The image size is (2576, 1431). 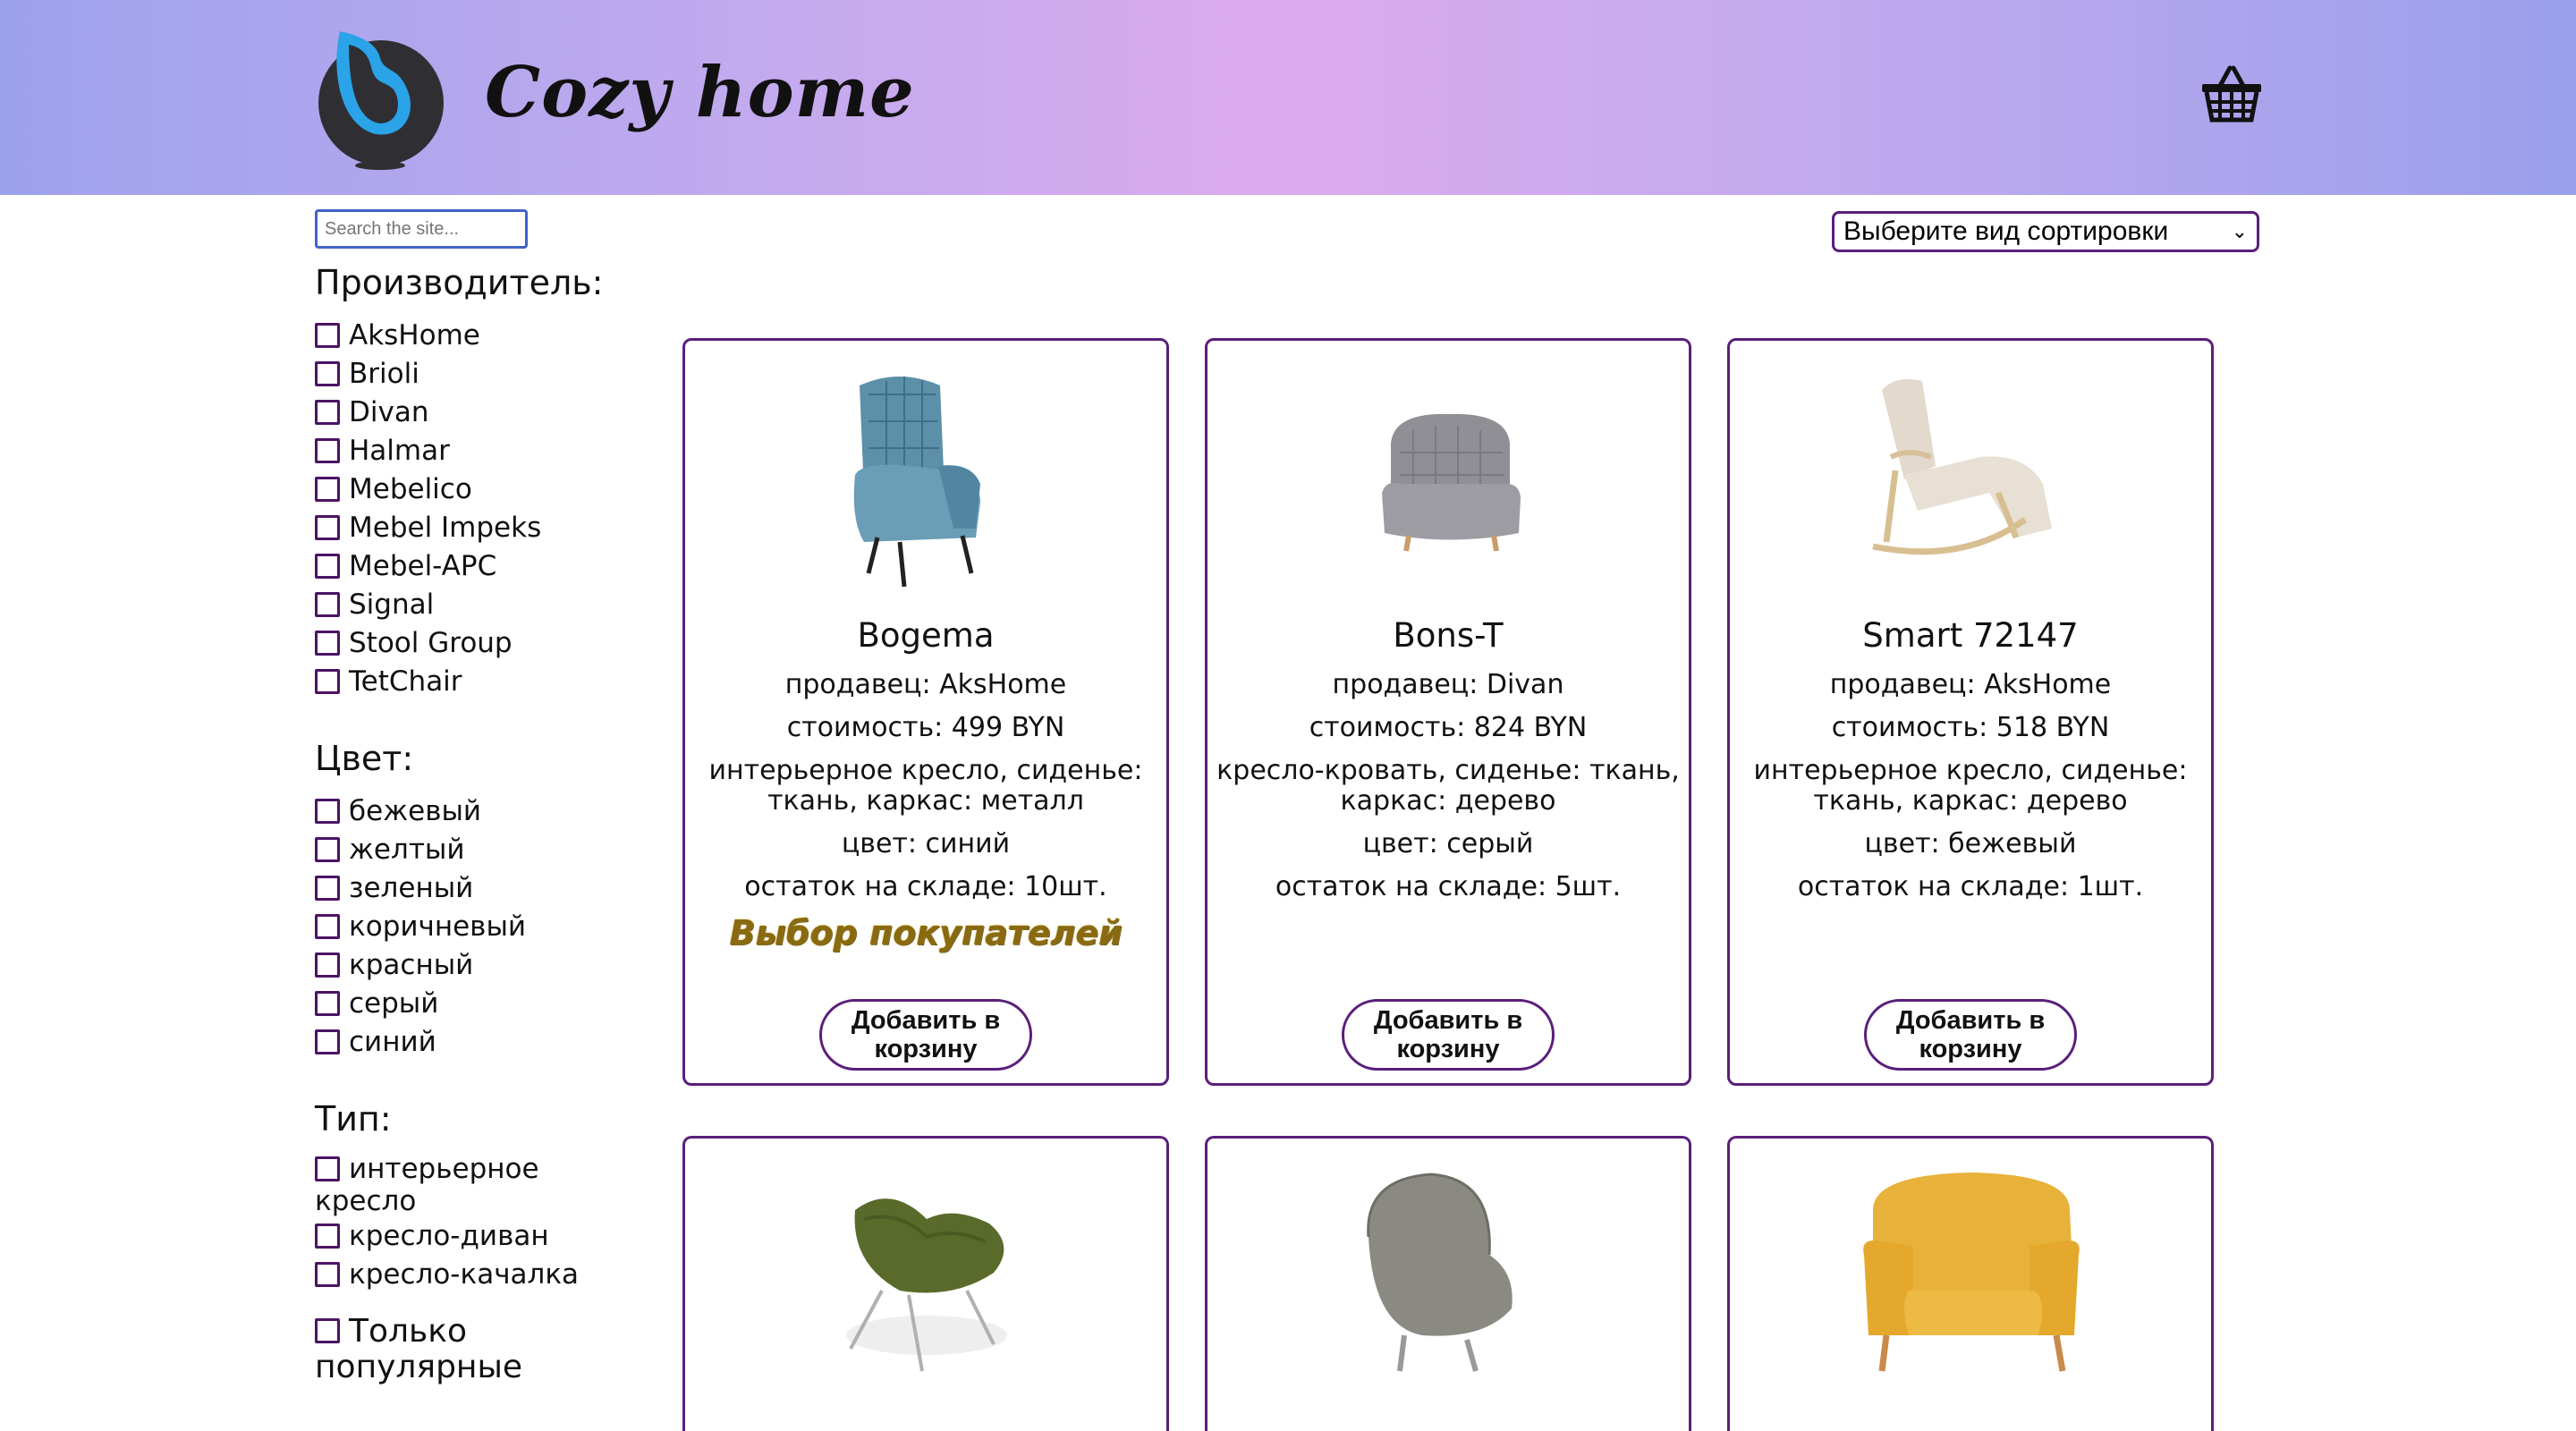 I want to click on sort-select-value: Выберите вид сортировки, so click(x=2006, y=231).